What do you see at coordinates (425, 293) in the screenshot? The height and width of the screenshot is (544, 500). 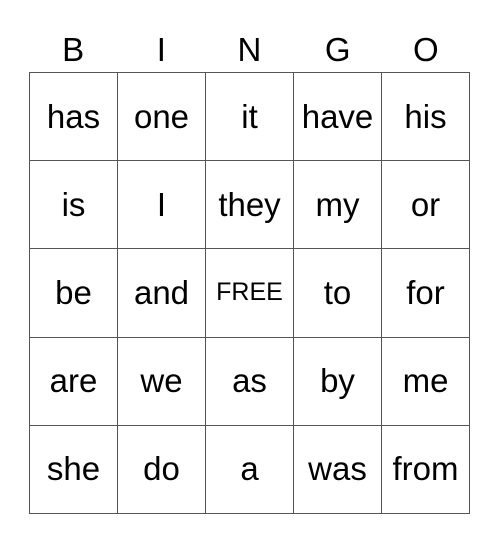 I see `card-cell: for` at bounding box center [425, 293].